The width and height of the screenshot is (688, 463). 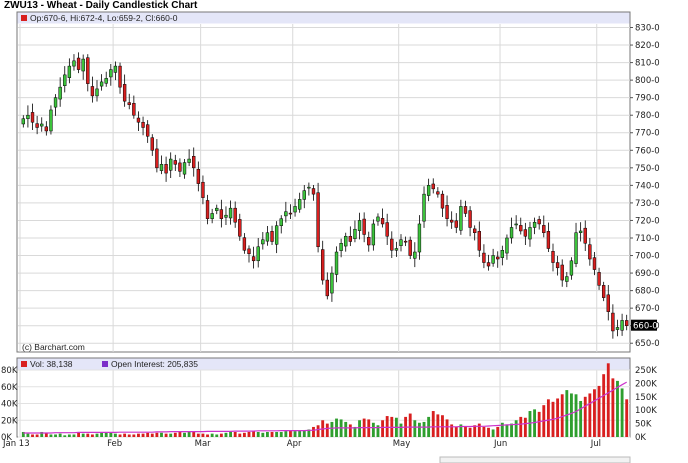 What do you see at coordinates (647, 292) in the screenshot?
I see `price-tick-label: 680-0` at bounding box center [647, 292].